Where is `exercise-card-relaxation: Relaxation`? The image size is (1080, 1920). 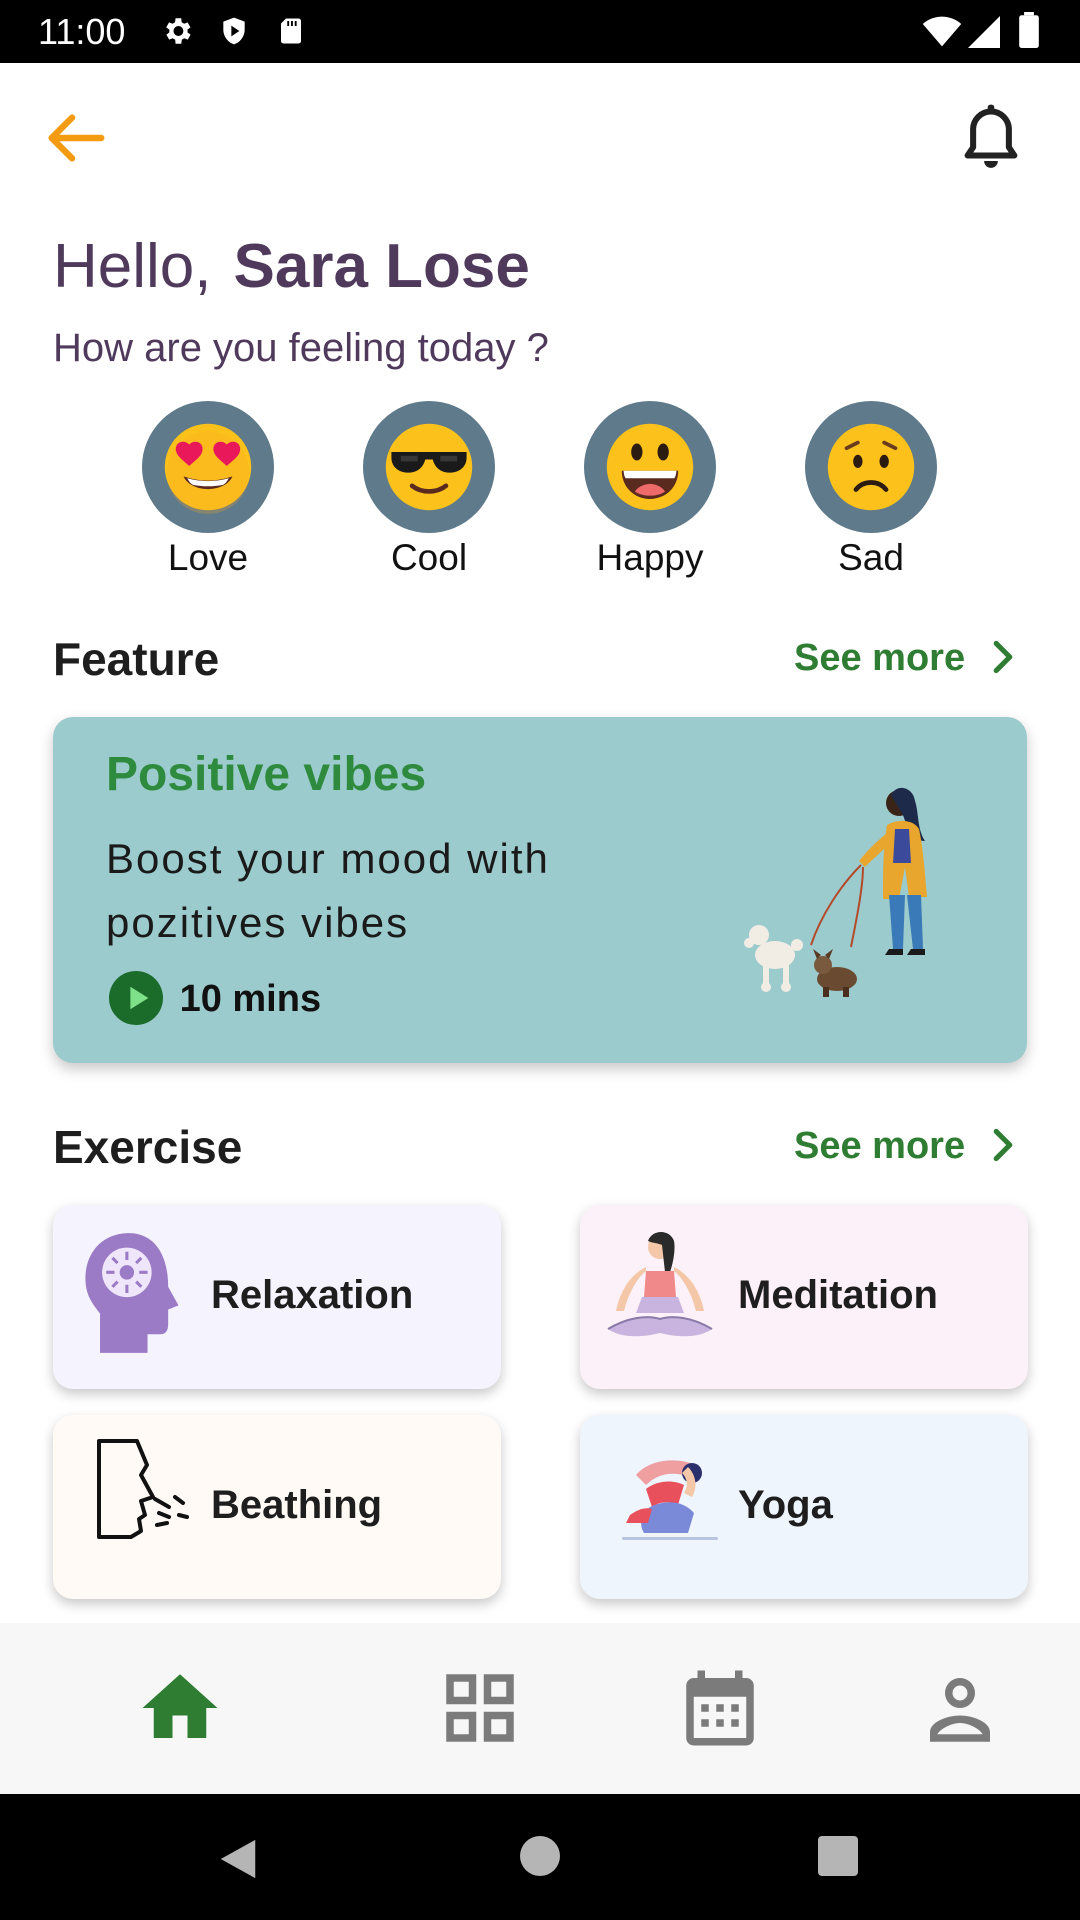 exercise-card-relaxation: Relaxation is located at coordinates (277, 1297).